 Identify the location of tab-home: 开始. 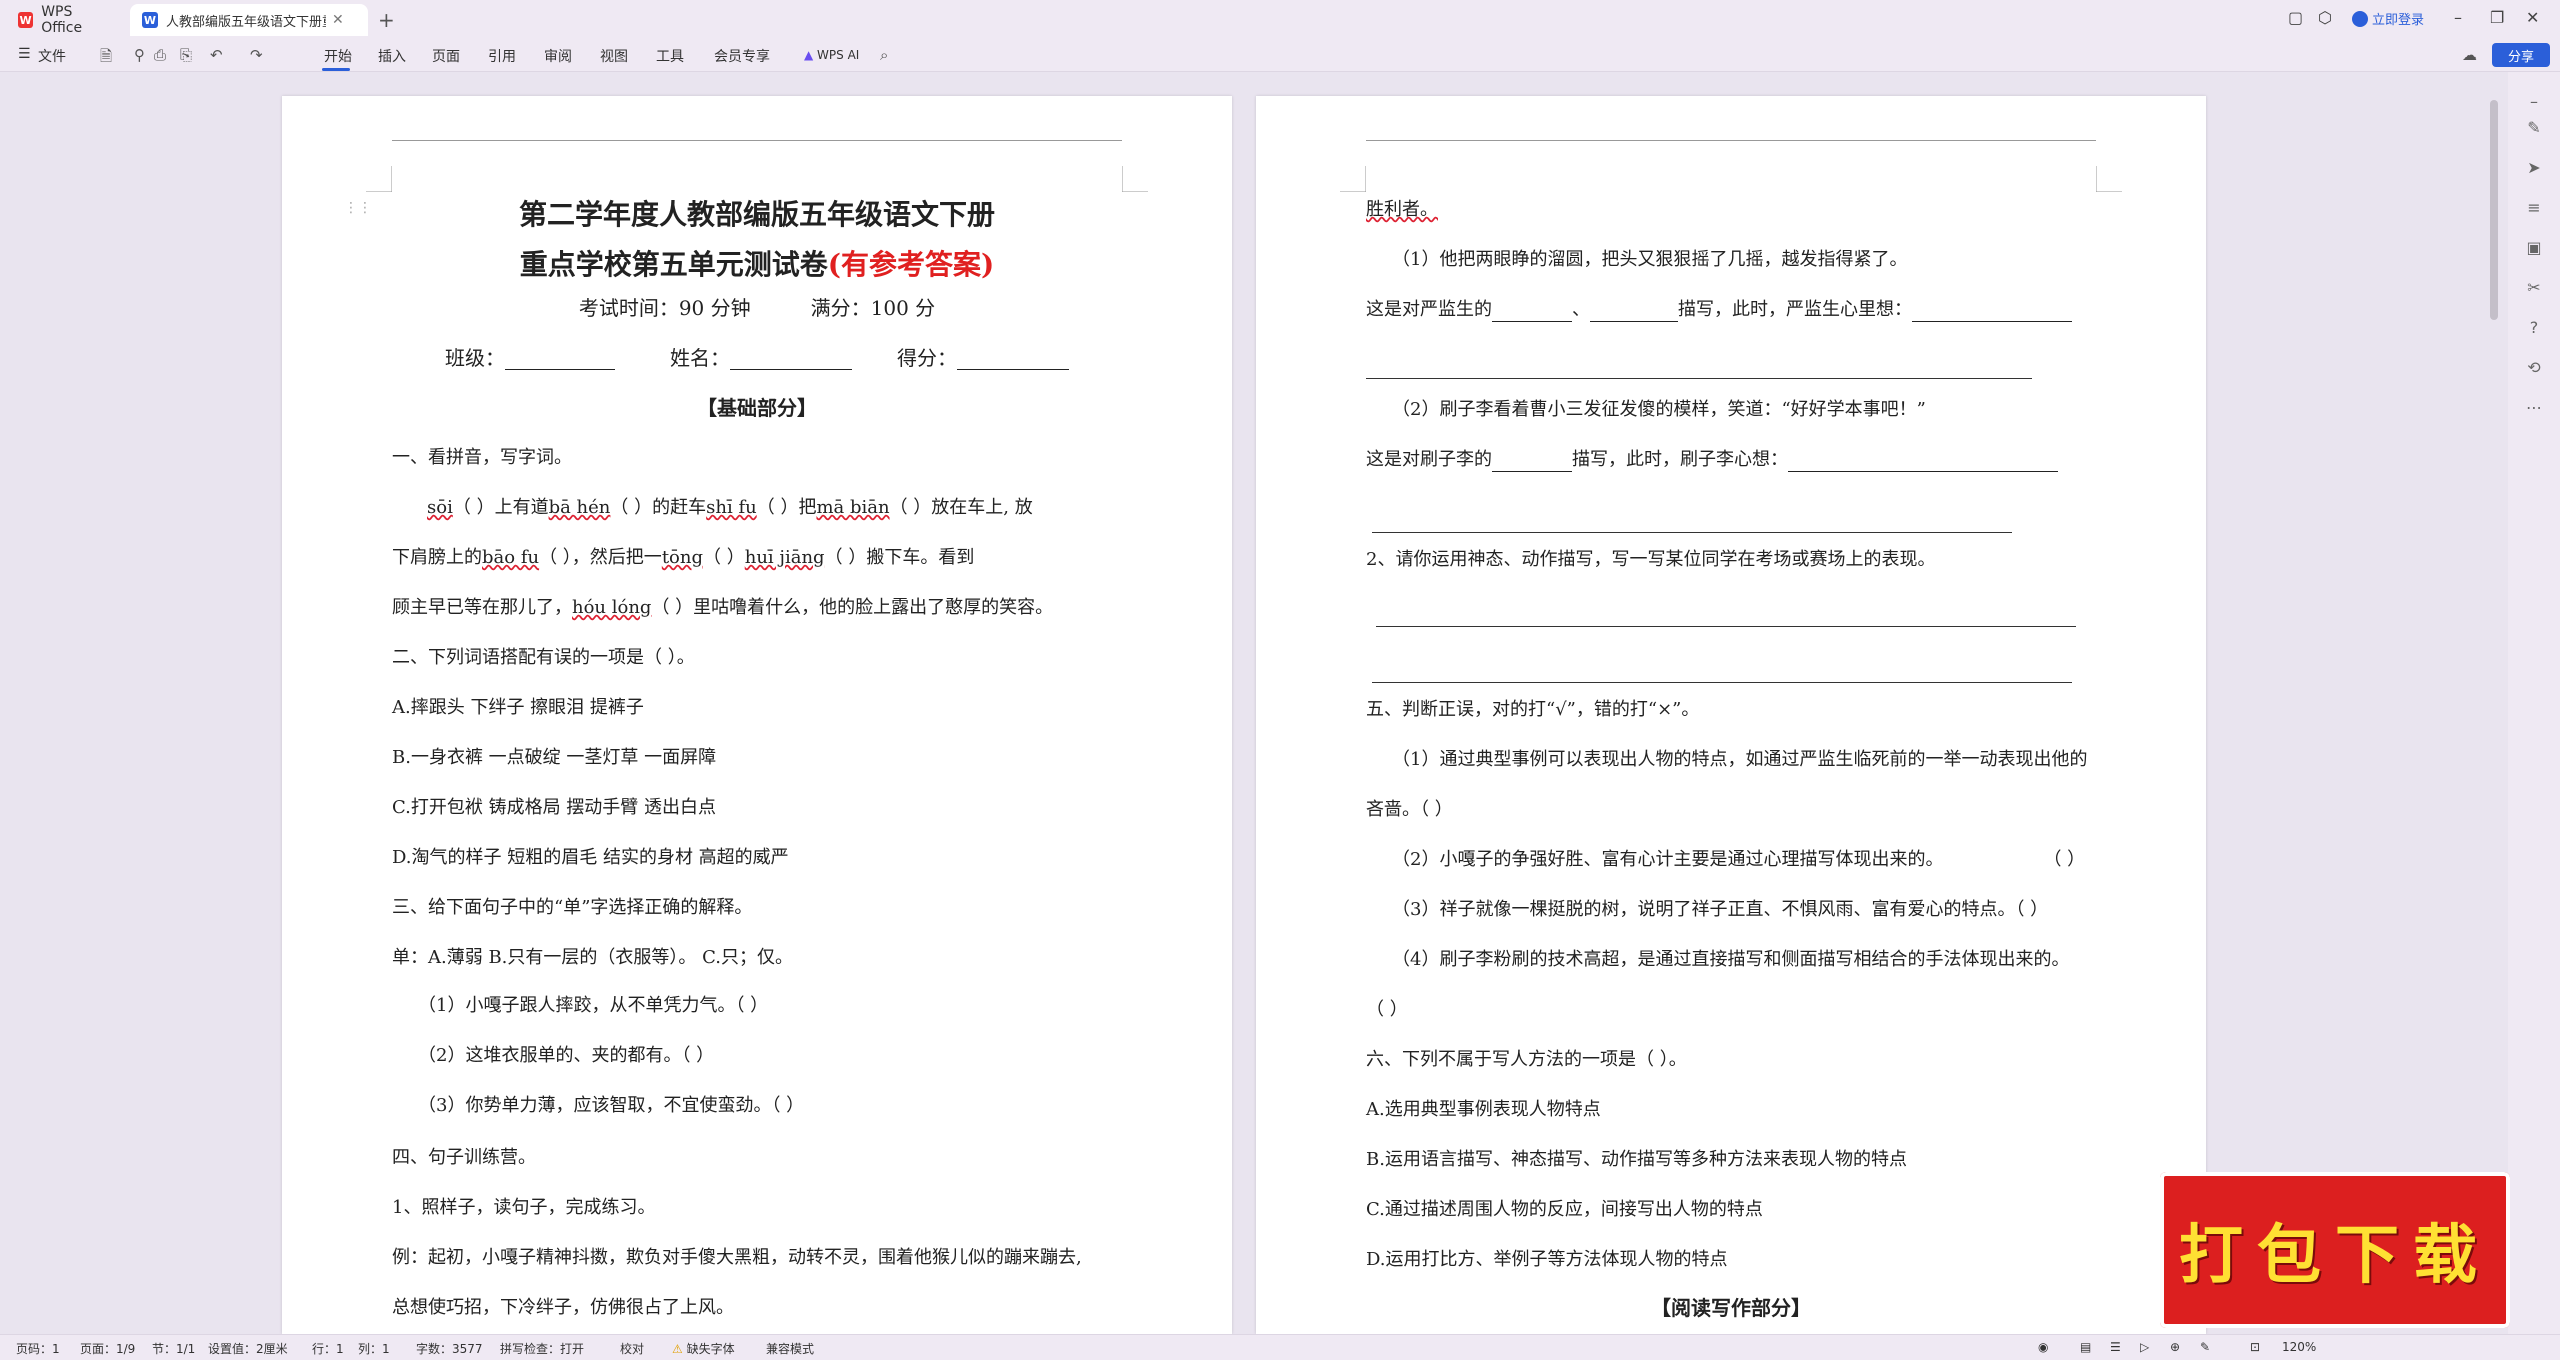
(338, 56).